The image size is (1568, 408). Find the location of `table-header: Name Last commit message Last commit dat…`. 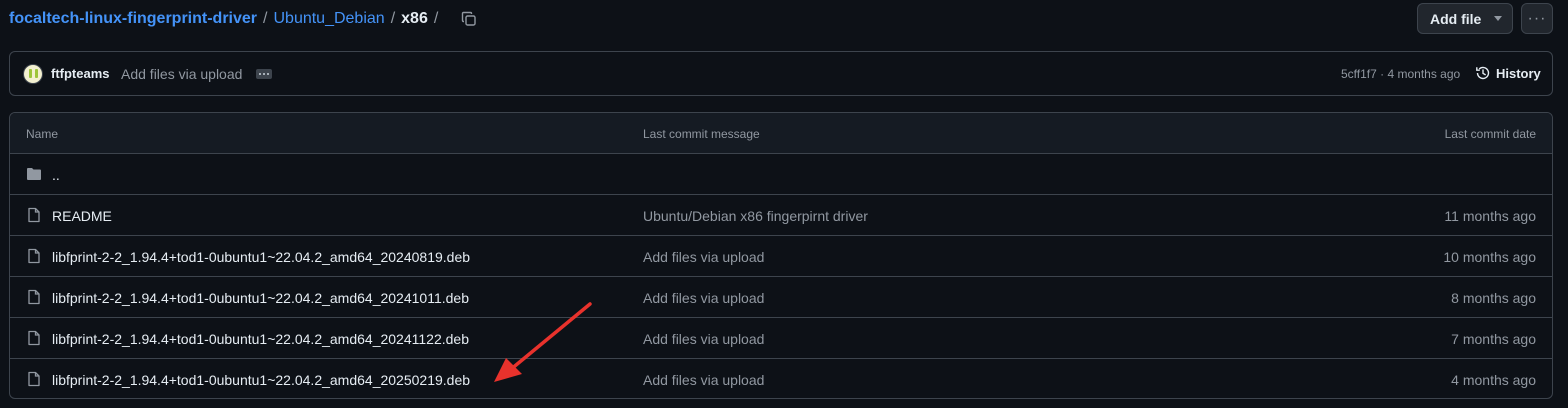

table-header: Name Last commit message Last commit dat… is located at coordinates (781, 133).